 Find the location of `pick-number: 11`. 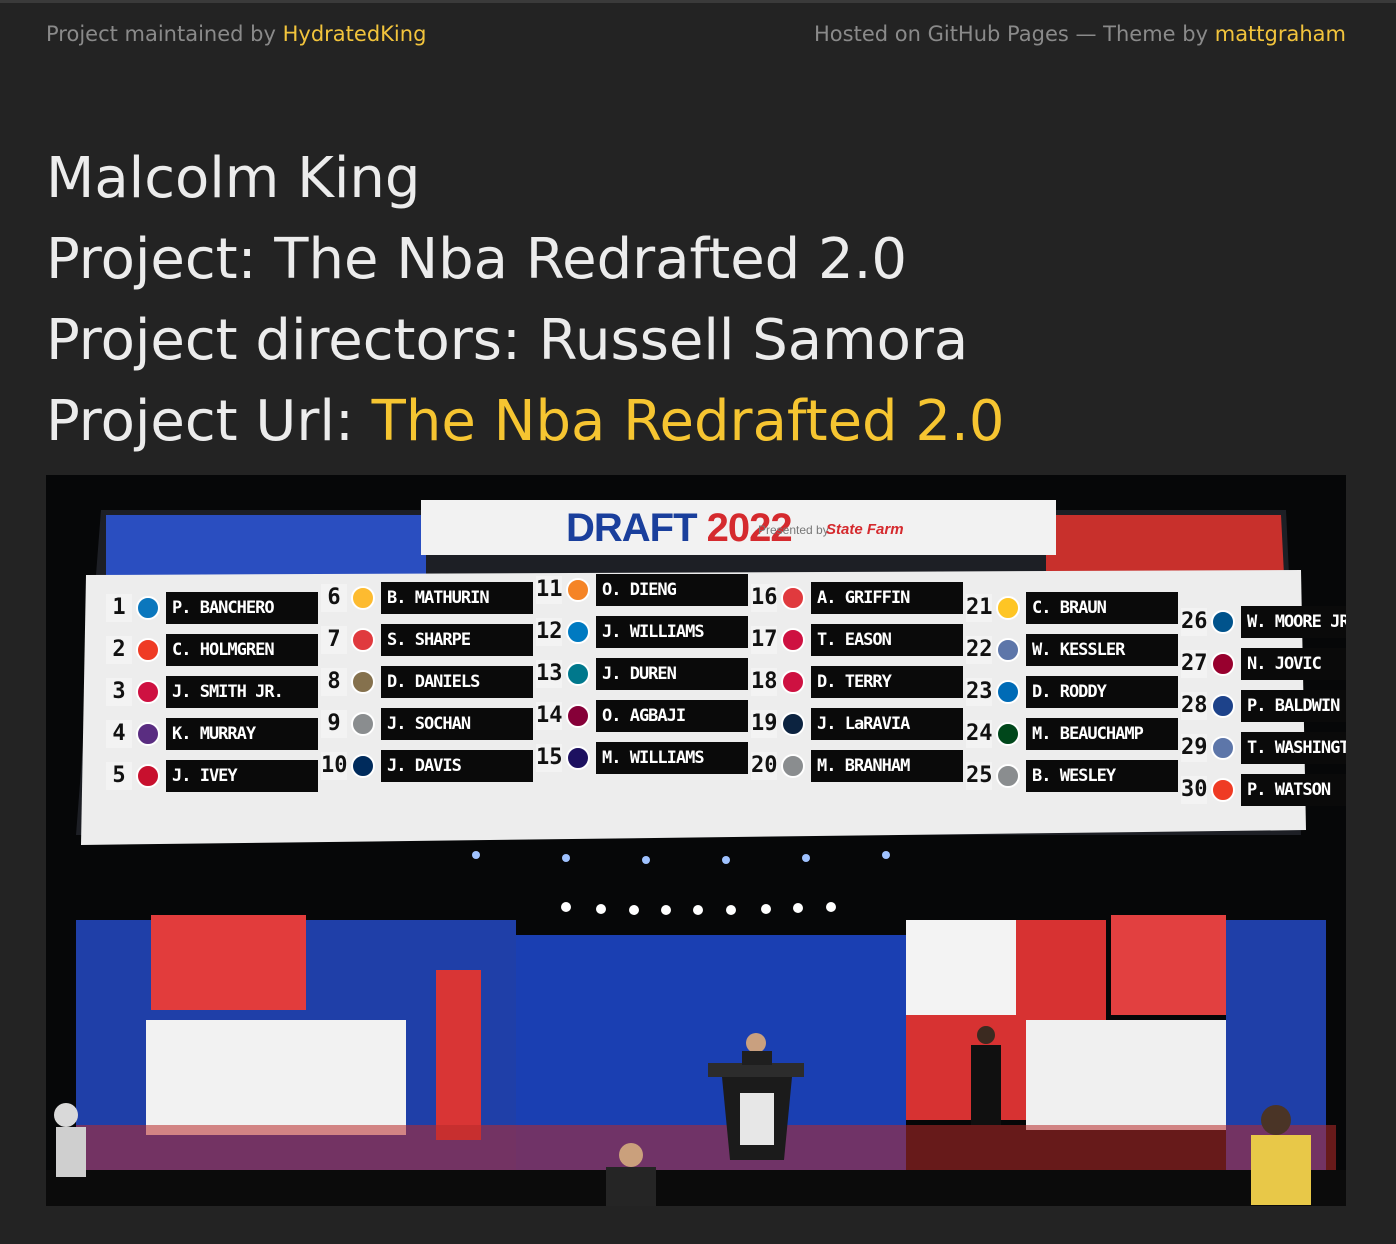

pick-number: 11 is located at coordinates (549, 590).